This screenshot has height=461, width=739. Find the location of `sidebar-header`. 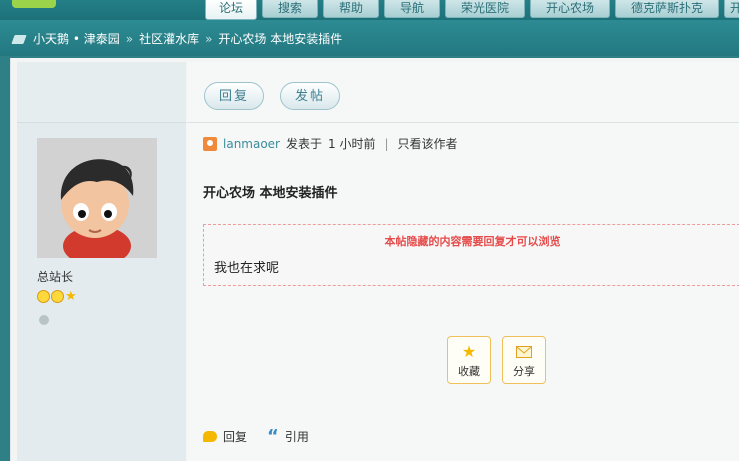

sidebar-header is located at coordinates (101, 92).